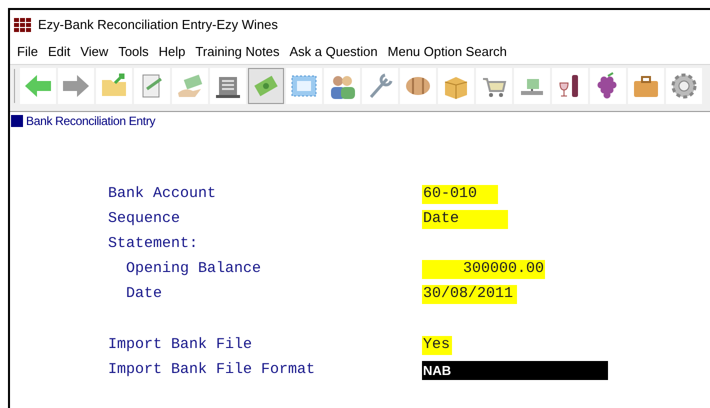 The width and height of the screenshot is (710, 408). What do you see at coordinates (23, 25) in the screenshot?
I see `app-icon` at bounding box center [23, 25].